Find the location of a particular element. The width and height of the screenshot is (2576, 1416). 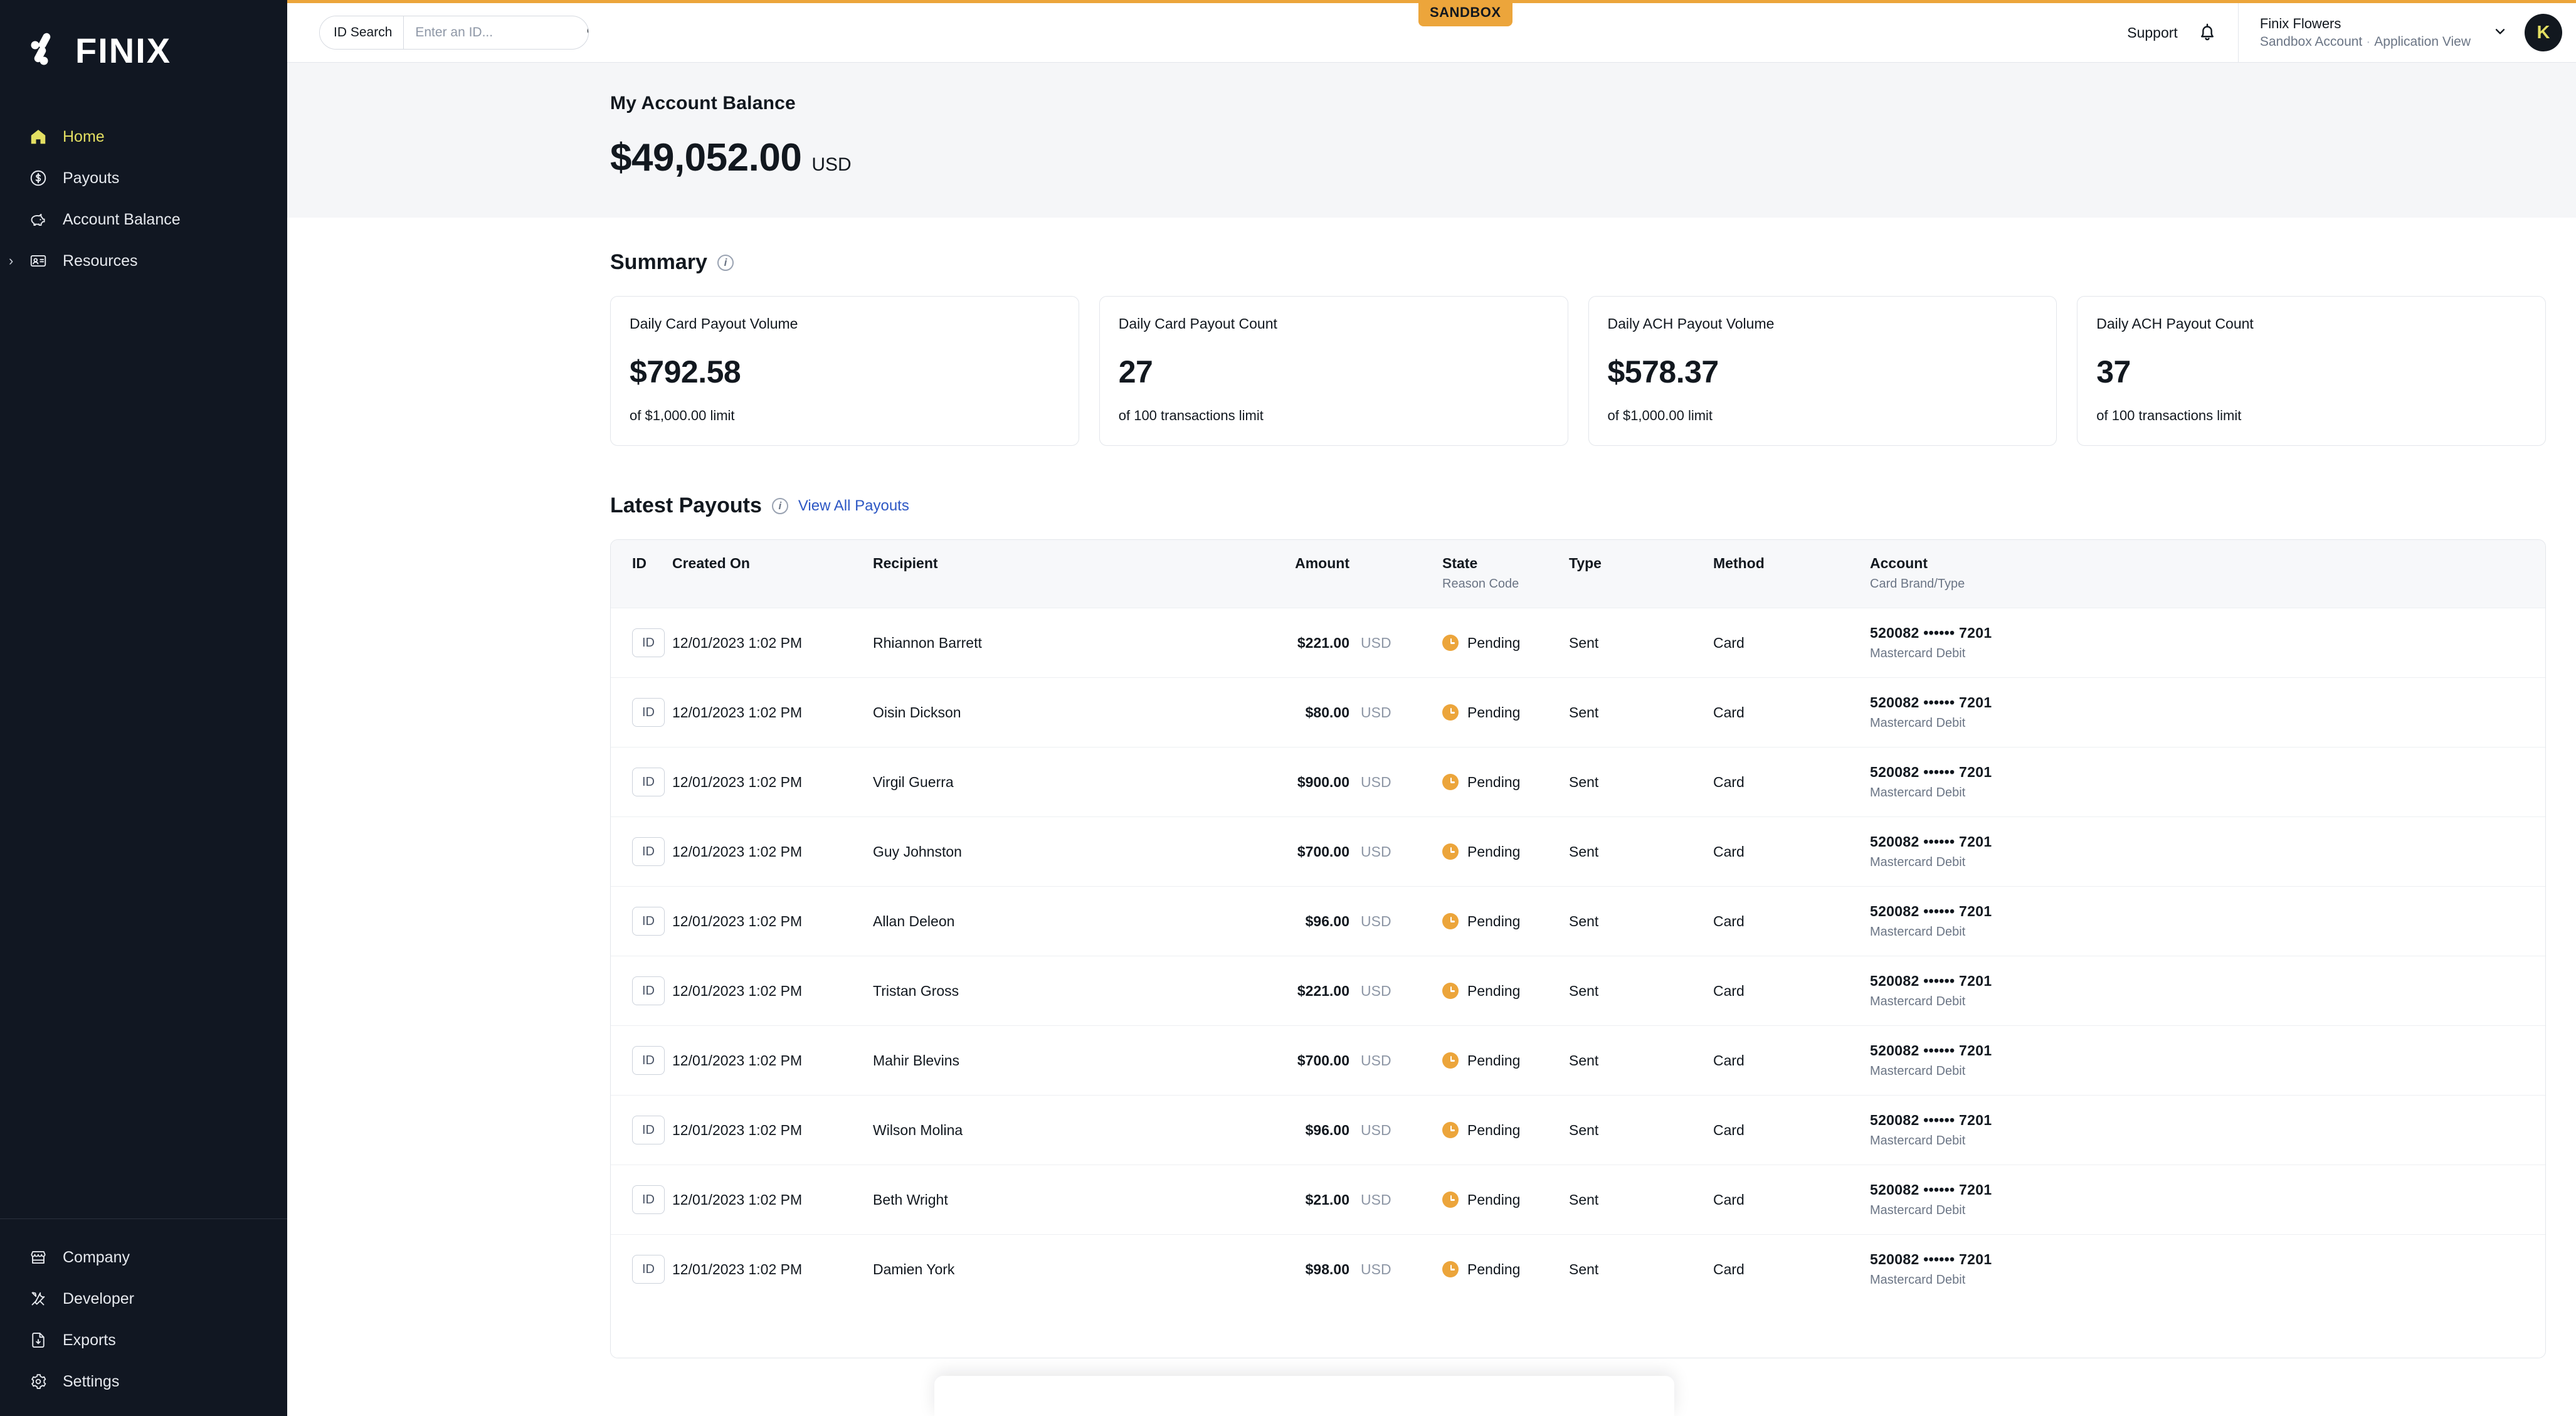

notifications-bell-icon is located at coordinates (2207, 32).